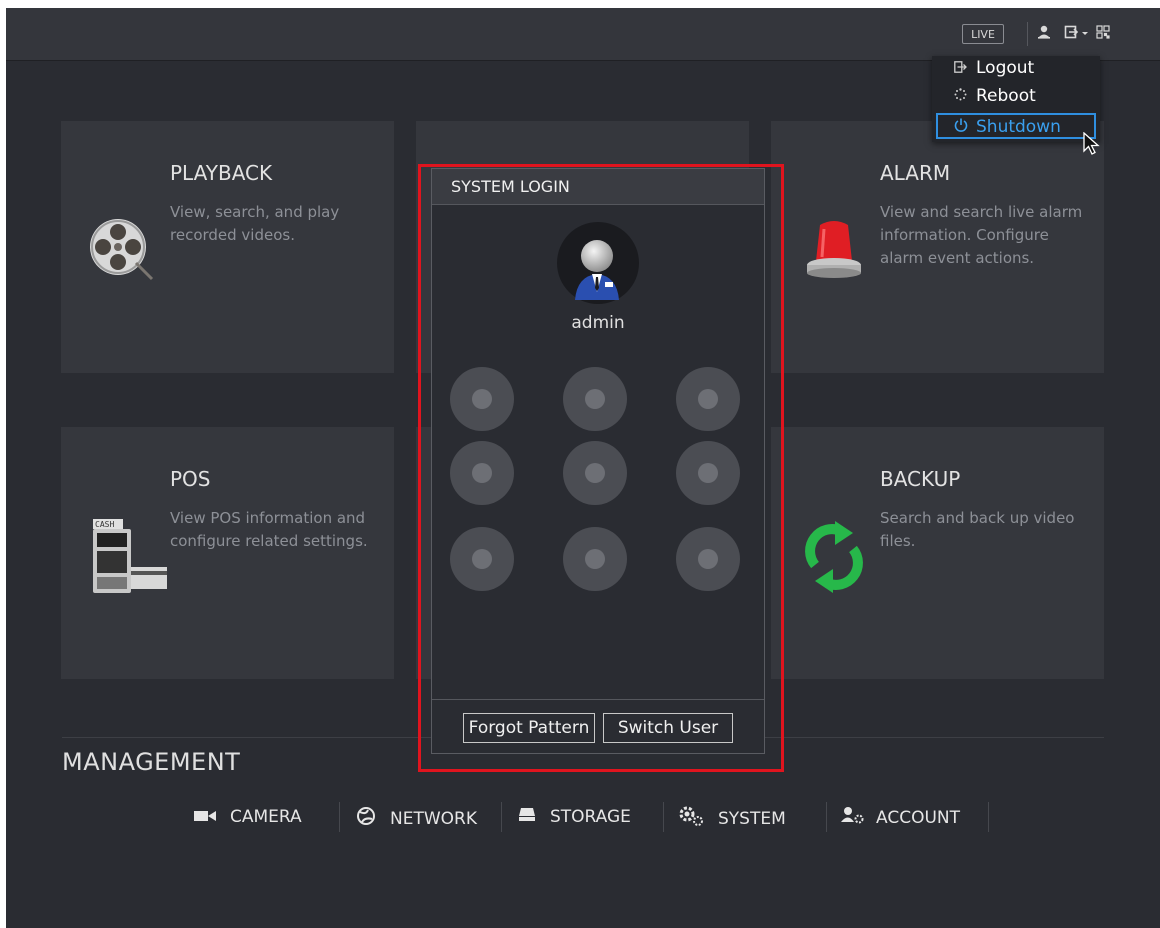  What do you see at coordinates (977, 529) in the screenshot?
I see `tile-description: Search and back up video files.` at bounding box center [977, 529].